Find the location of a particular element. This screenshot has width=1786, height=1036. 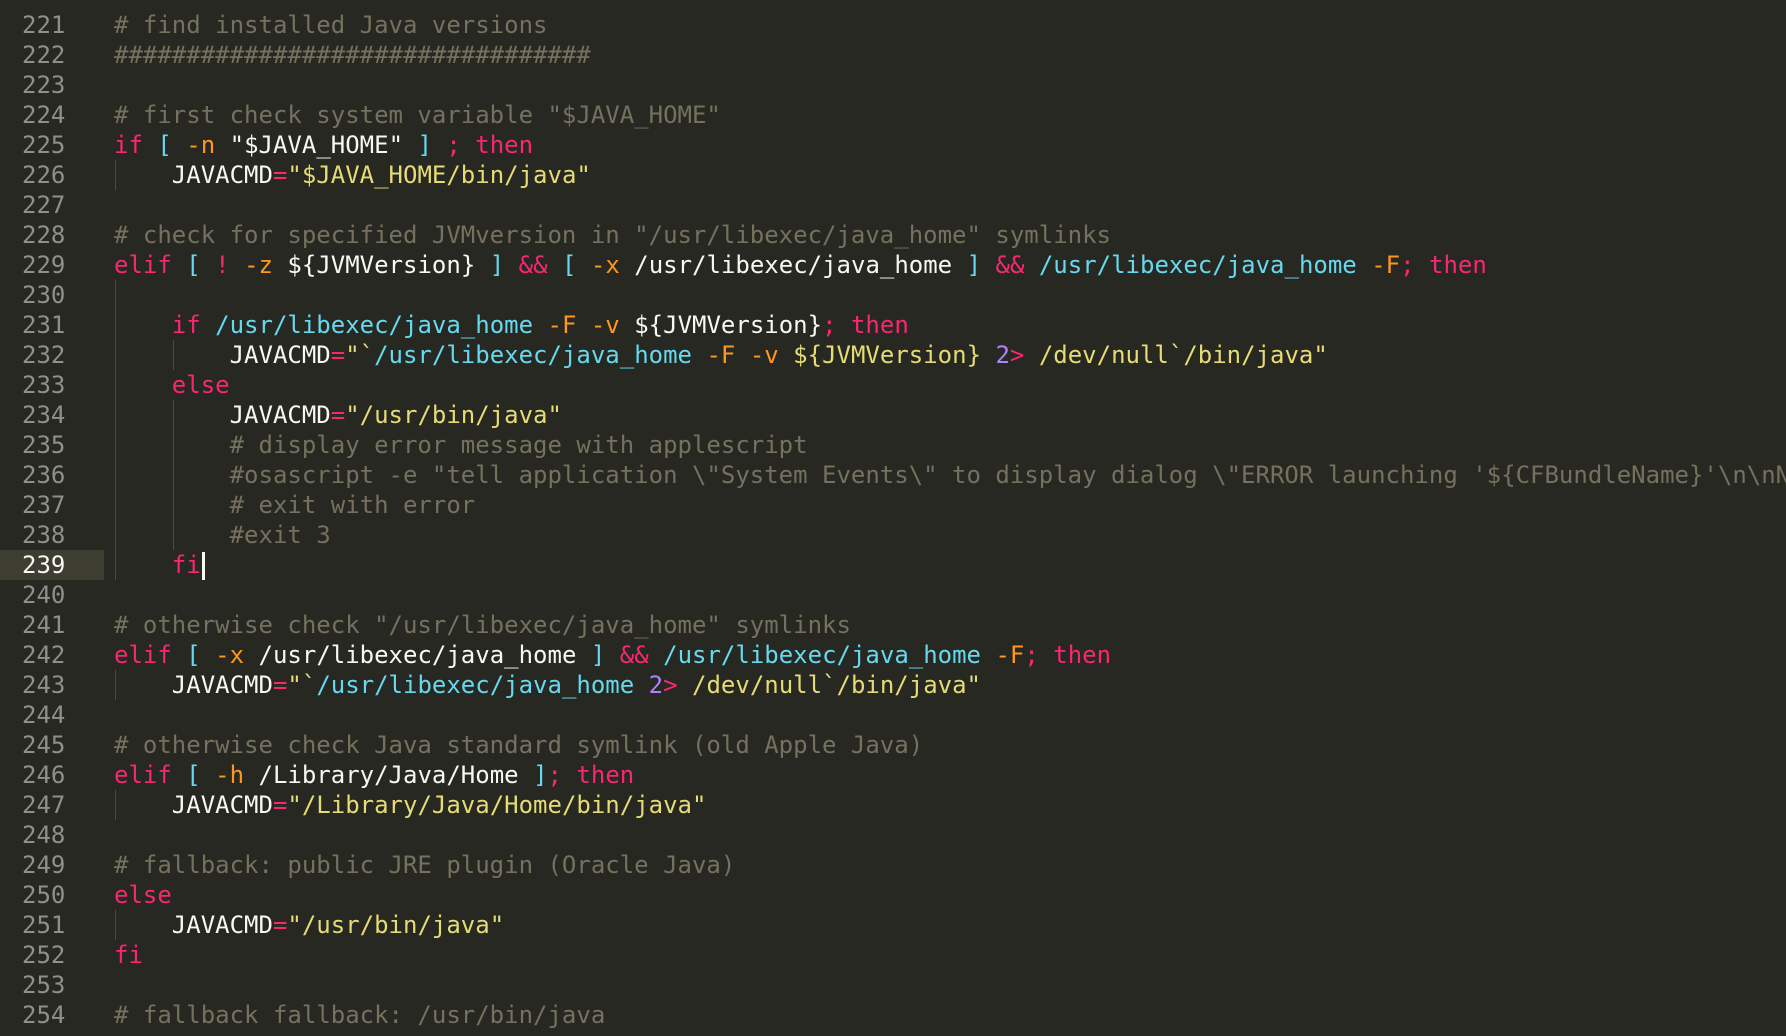

code-line: 226 JAVACMD="$JAVA_HOME/bin/java" is located at coordinates (893, 175).